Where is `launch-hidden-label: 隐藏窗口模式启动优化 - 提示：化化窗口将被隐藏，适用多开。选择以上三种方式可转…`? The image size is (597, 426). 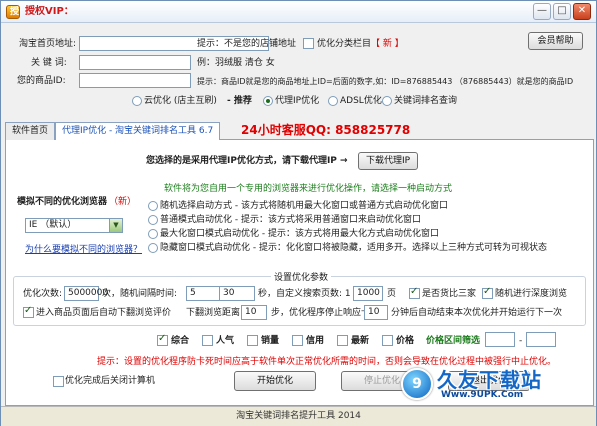
launch-hidden-label: 隐藏窗口模式启动优化 - 提示：化化窗口将被隐藏，适用多开。选择以上三种方式可转… is located at coordinates (353, 248).